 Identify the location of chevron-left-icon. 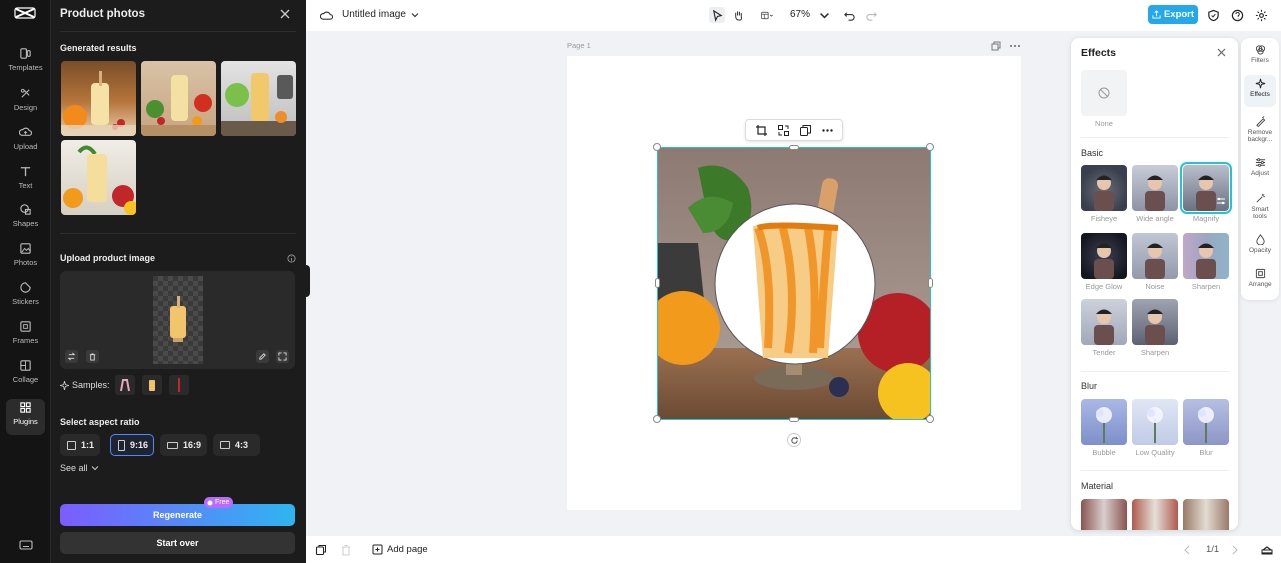
(1187, 550).